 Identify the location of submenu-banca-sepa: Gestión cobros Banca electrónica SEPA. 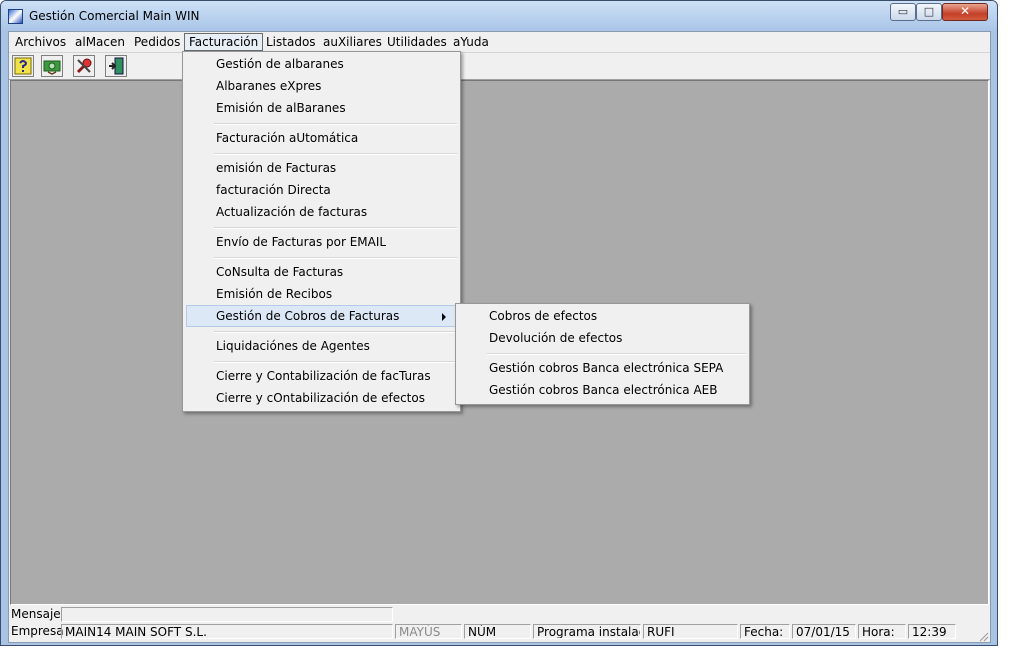
(602, 368).